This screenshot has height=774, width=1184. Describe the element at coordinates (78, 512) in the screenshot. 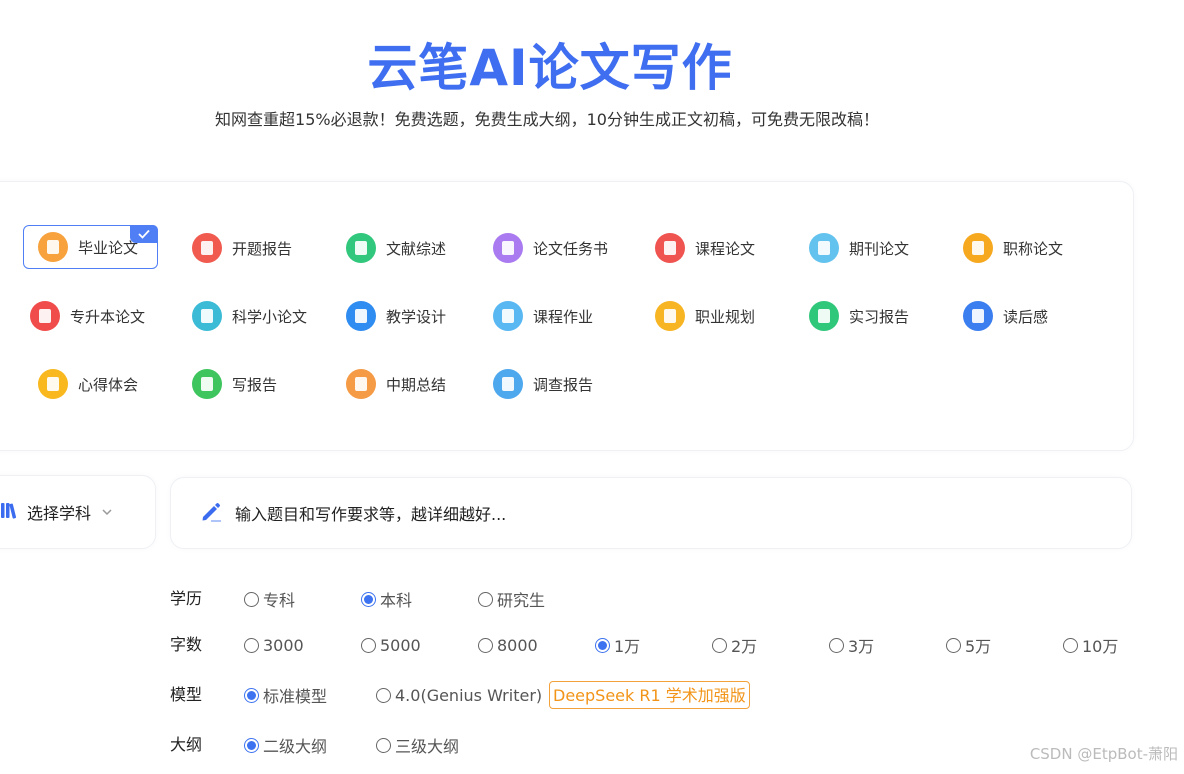

I see `subject-select: 选择学科` at that location.